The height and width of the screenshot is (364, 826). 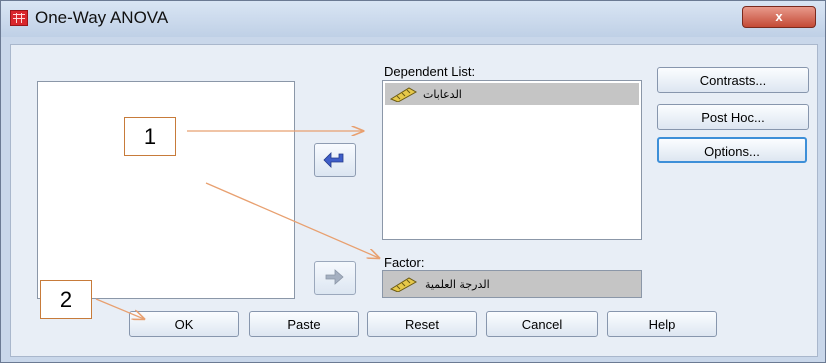 What do you see at coordinates (150, 136) in the screenshot?
I see `callout-1: 1` at bounding box center [150, 136].